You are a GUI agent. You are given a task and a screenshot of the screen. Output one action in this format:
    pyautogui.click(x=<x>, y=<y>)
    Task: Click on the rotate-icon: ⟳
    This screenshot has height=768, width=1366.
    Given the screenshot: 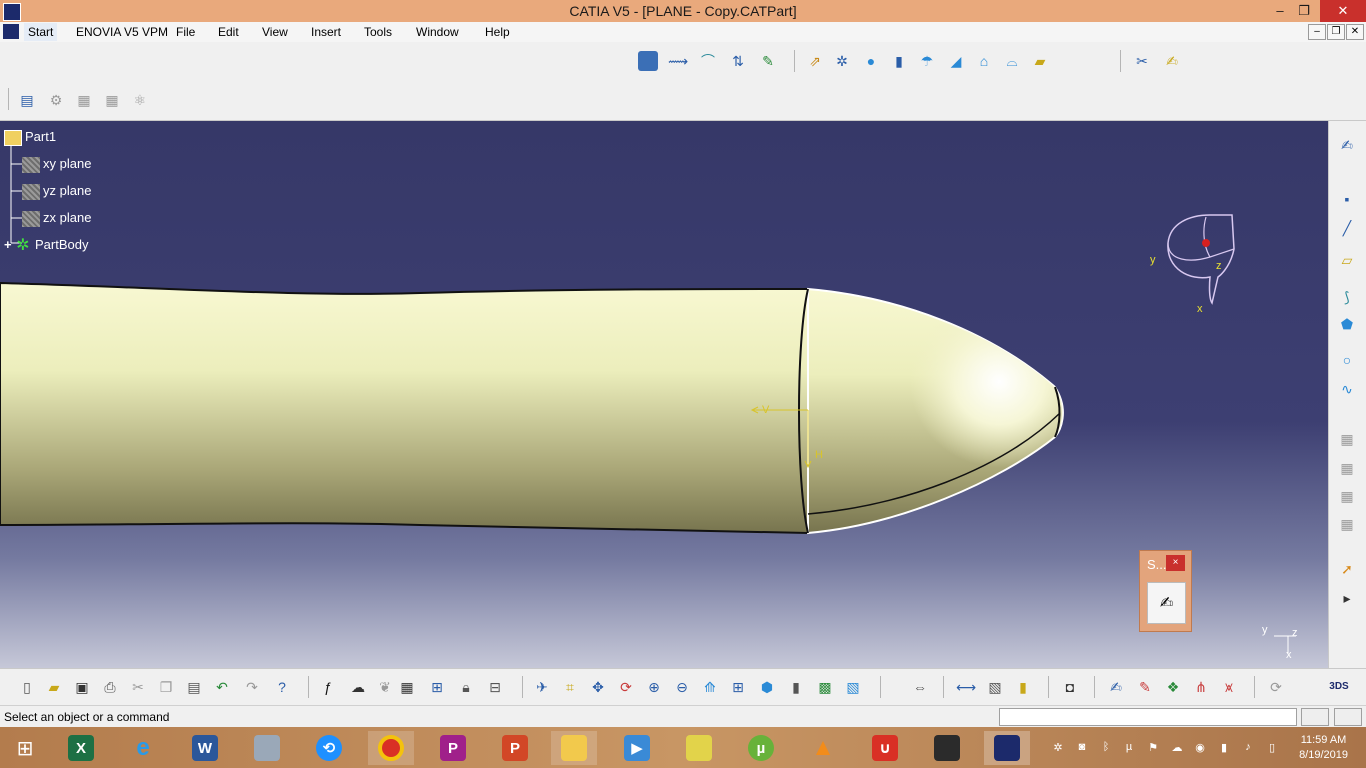 What is the action you would take?
    pyautogui.click(x=626, y=687)
    